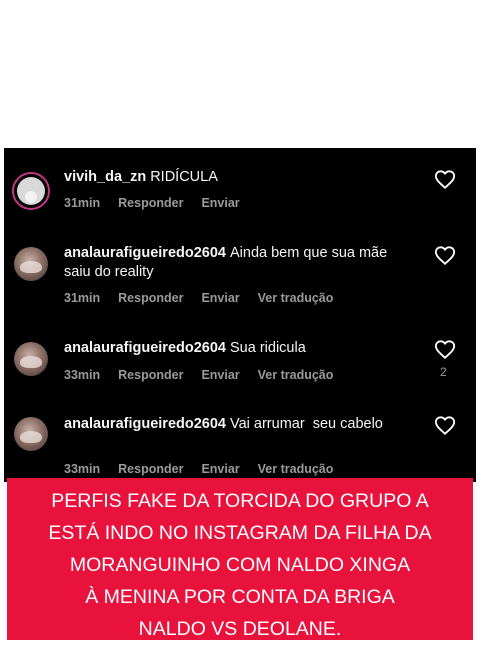 Image resolution: width=480 pixels, height=645 pixels. Describe the element at coordinates (443, 372) in the screenshot. I see `like-count: 2` at that location.